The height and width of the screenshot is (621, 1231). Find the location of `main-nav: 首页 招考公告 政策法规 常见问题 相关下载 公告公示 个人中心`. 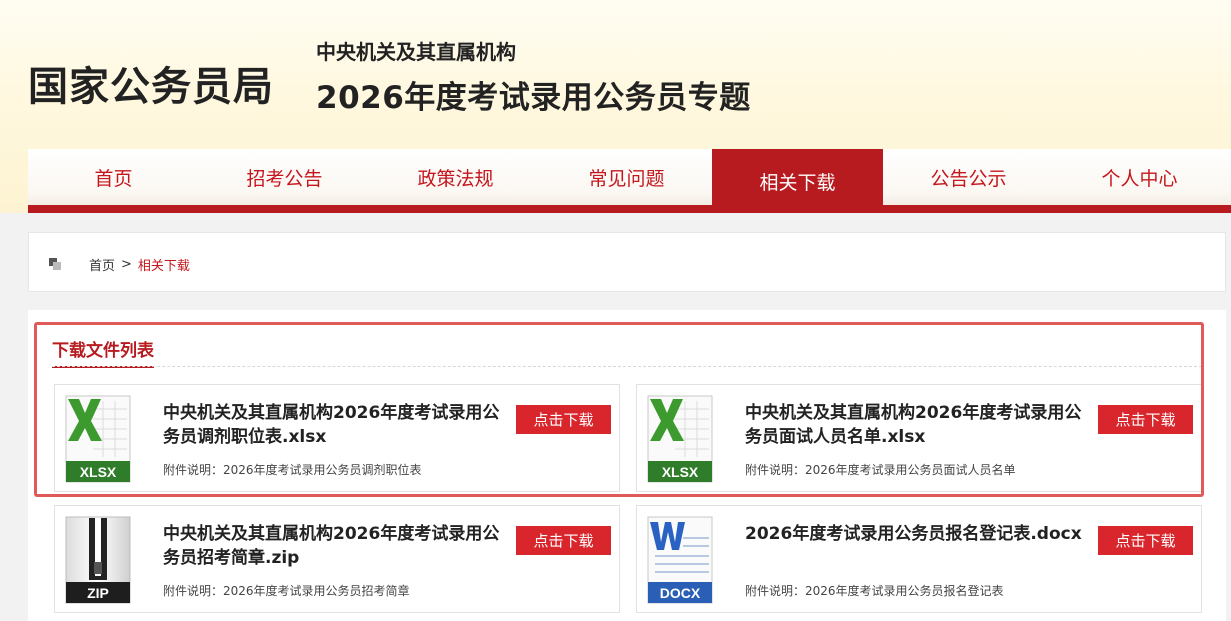

main-nav: 首页 招考公告 政策法规 常见问题 相关下载 公告公示 个人中心 is located at coordinates (629, 181).